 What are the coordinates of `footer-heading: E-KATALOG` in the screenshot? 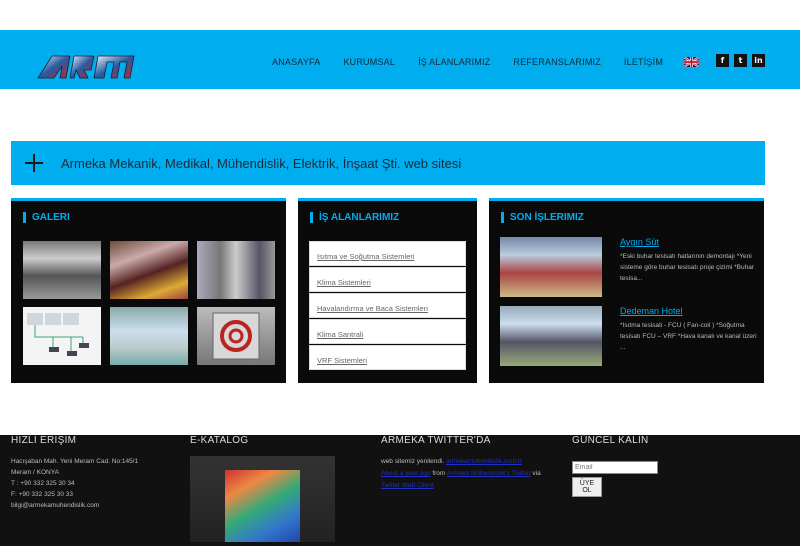 It's located at (219, 440).